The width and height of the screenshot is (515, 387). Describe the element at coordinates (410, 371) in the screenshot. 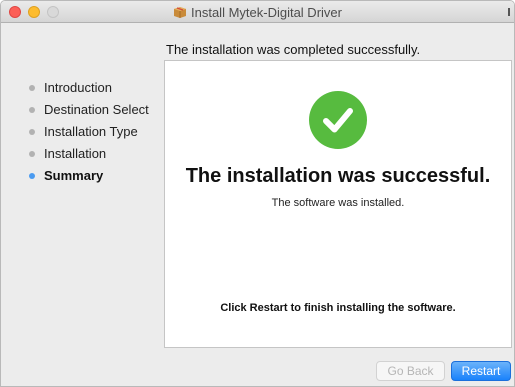

I see `go-back-button: Go Back` at that location.